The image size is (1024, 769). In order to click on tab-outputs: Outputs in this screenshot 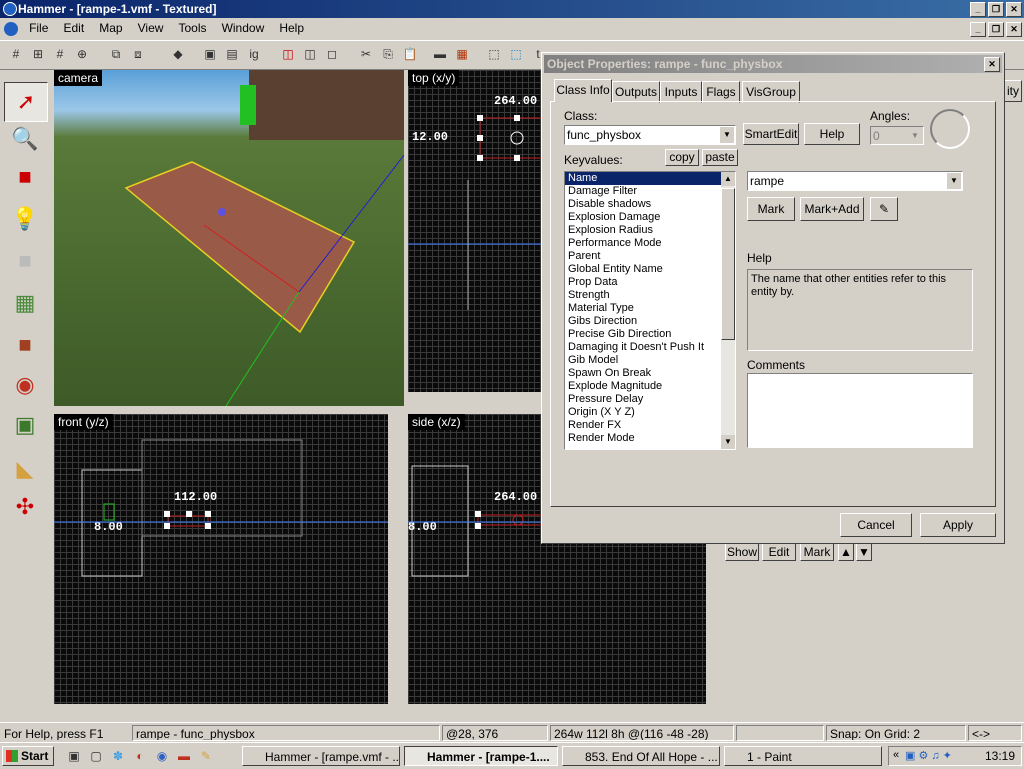, I will do `click(636, 92)`.